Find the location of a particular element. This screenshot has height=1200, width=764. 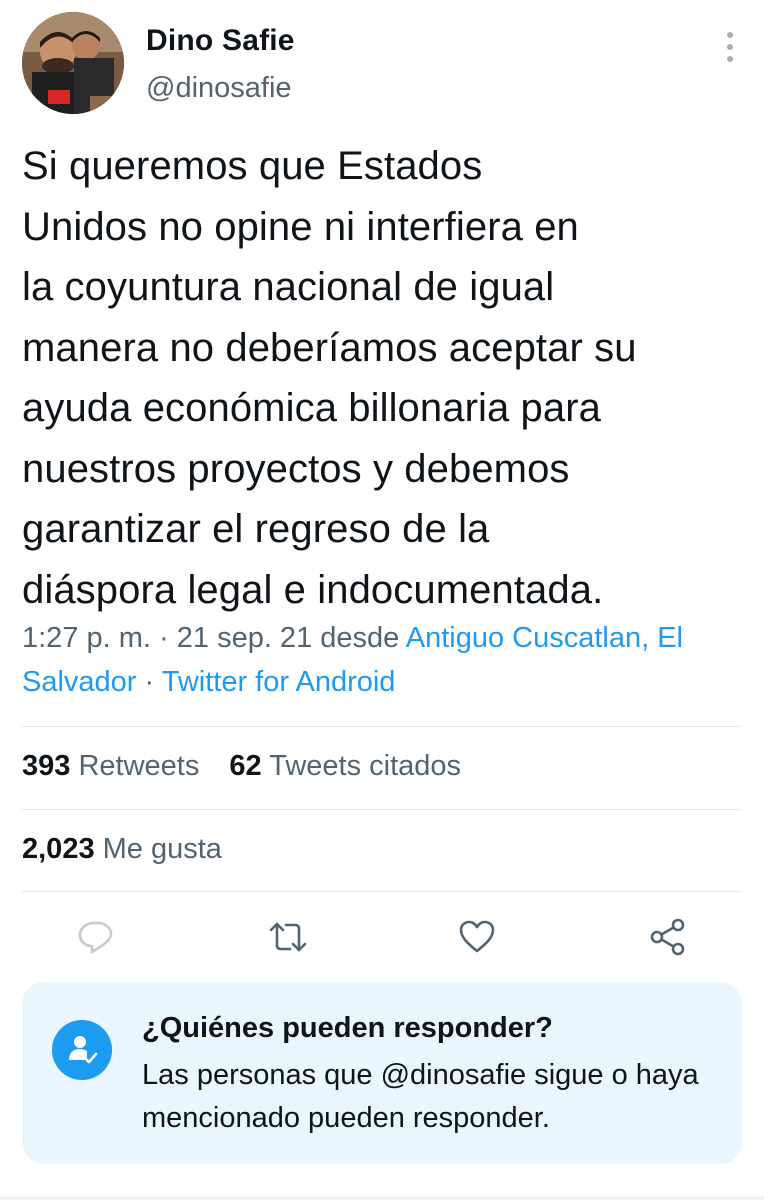

tweet-time: 1:27 p. m. is located at coordinates (86, 638).